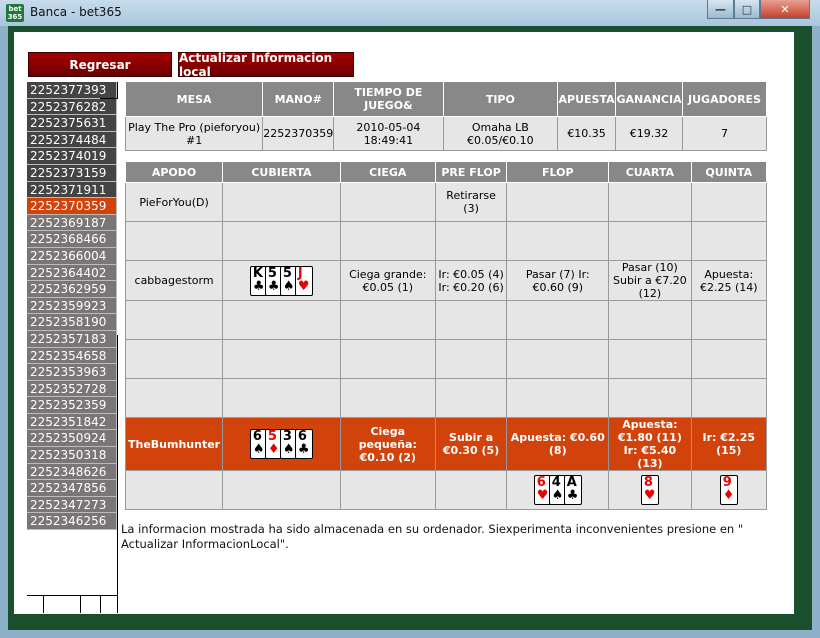  Describe the element at coordinates (72, 488) in the screenshot. I see `hand-list-item: 2252347856` at that location.